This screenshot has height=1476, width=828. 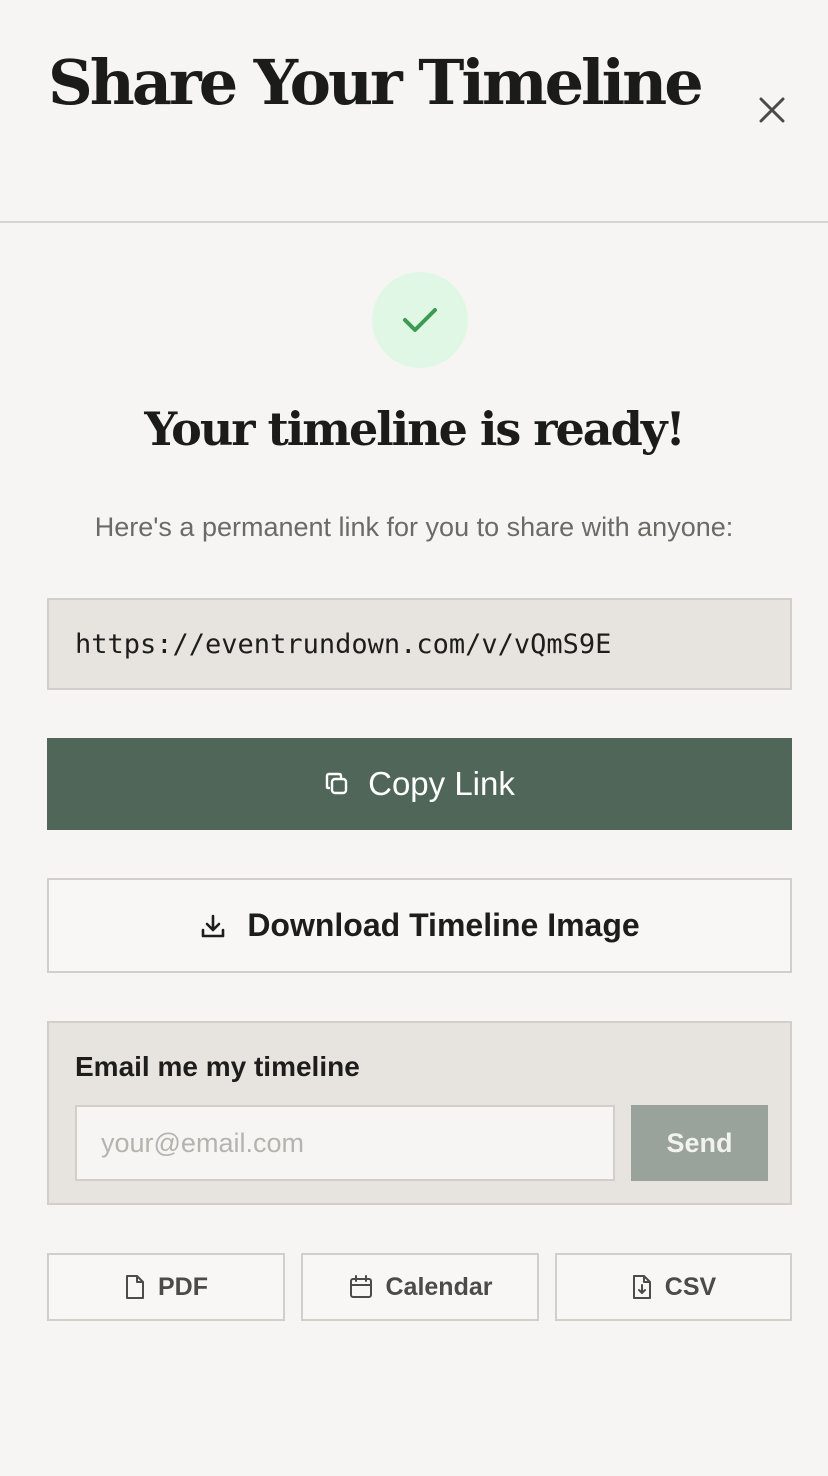 I want to click on calendar-icon, so click(x=361, y=1287).